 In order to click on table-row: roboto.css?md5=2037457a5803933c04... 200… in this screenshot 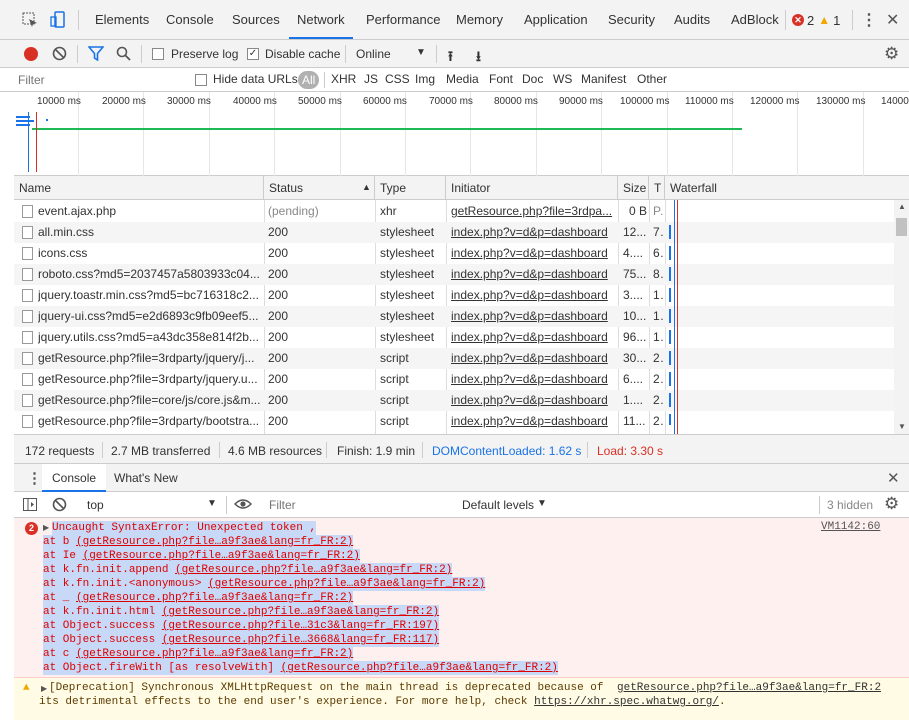, I will do `click(454, 274)`.